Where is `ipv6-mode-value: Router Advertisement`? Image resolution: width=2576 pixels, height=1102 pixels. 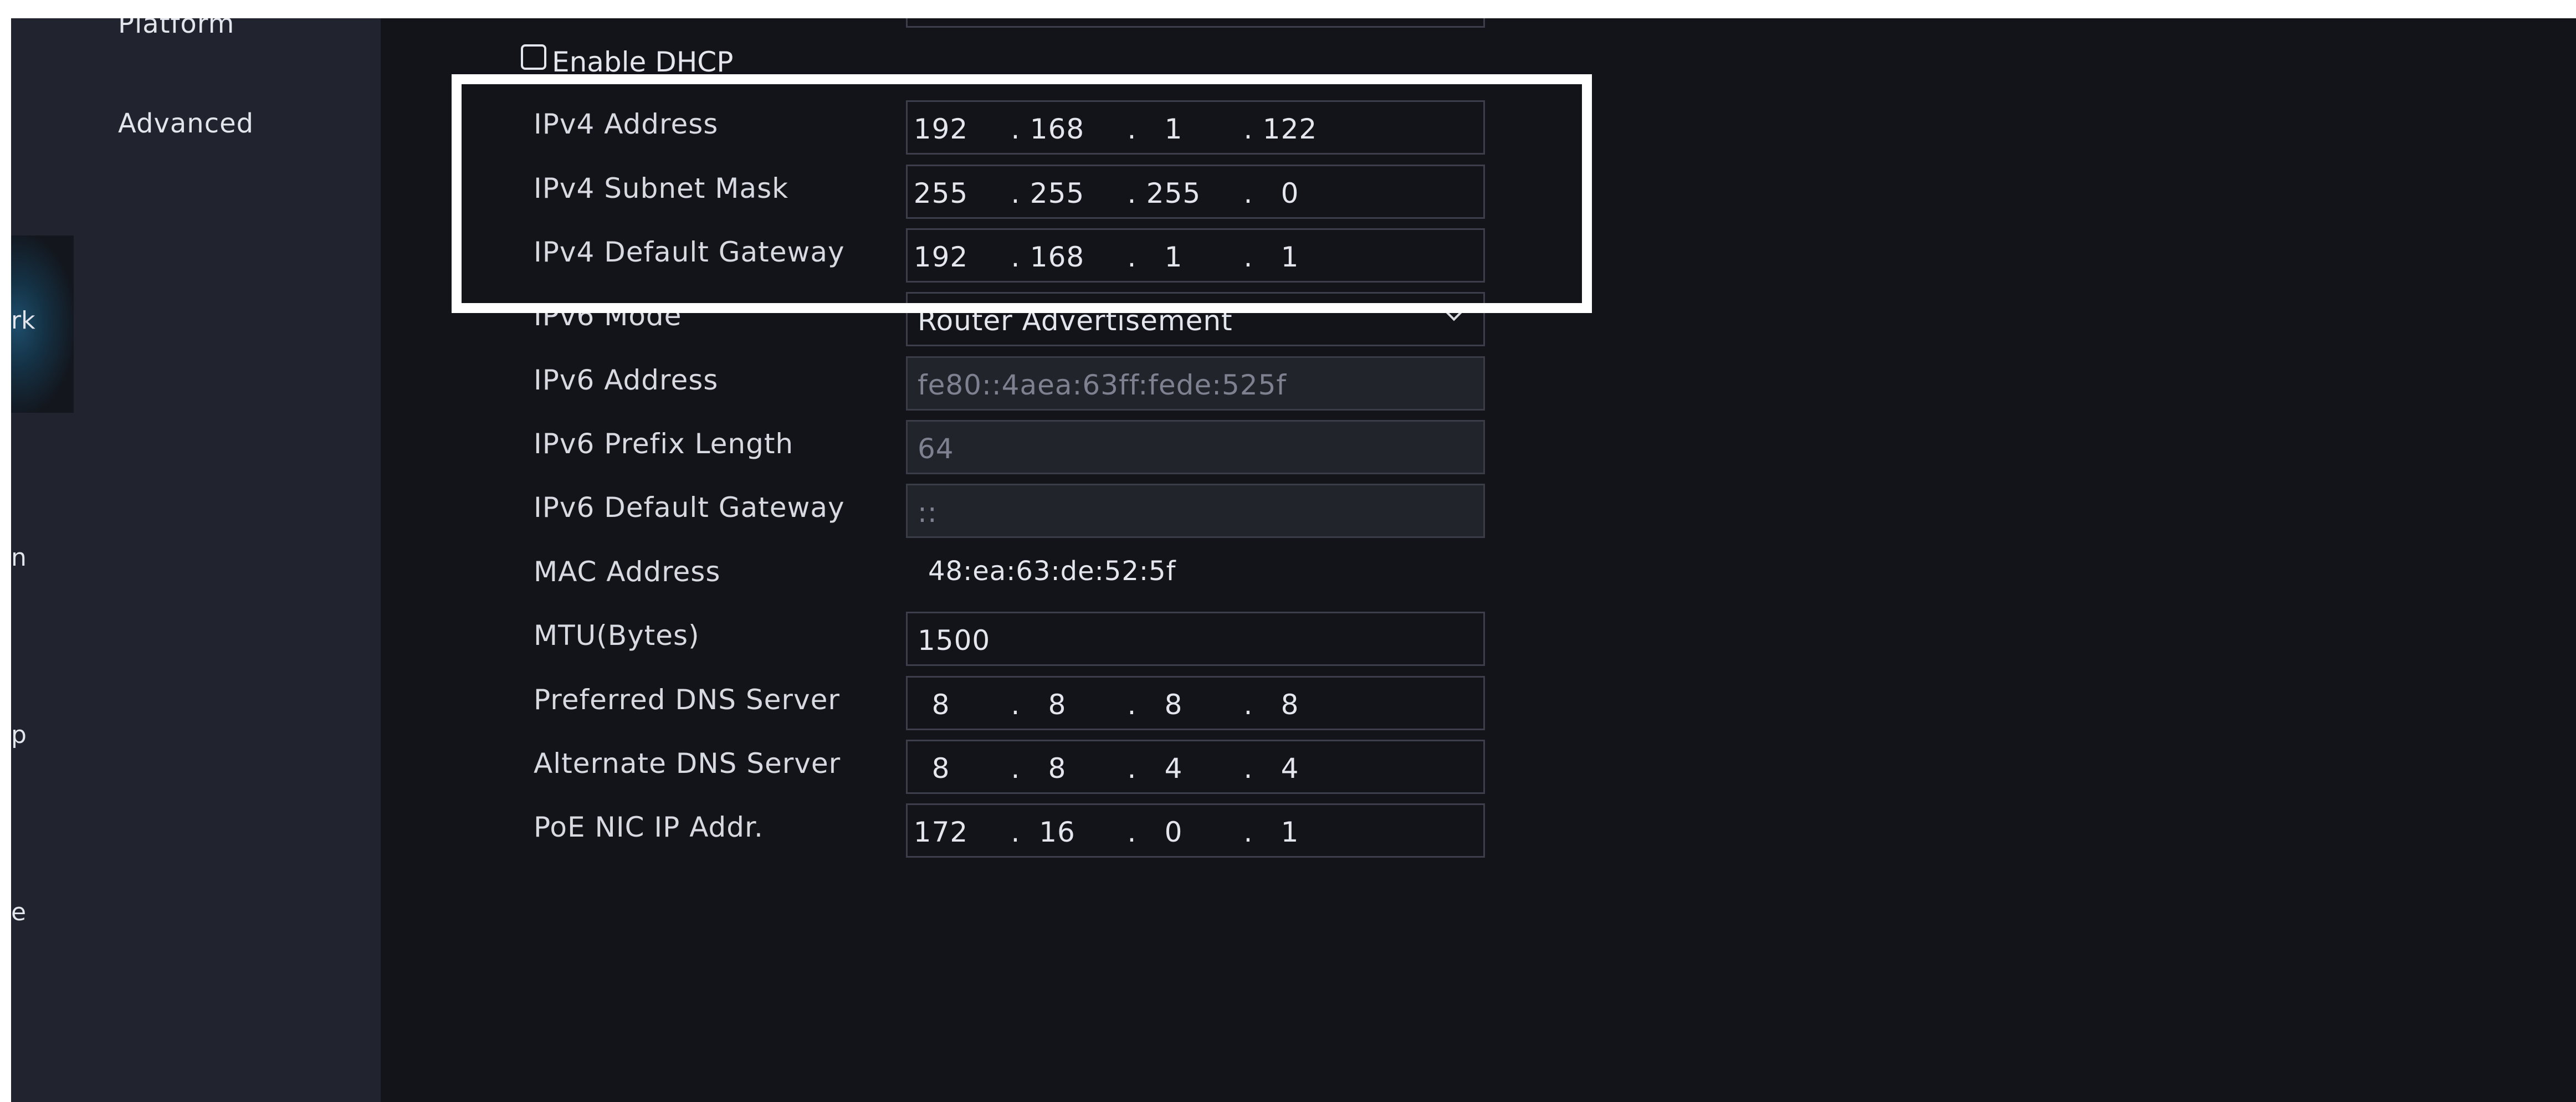 ipv6-mode-value: Router Advertisement is located at coordinates (1075, 321).